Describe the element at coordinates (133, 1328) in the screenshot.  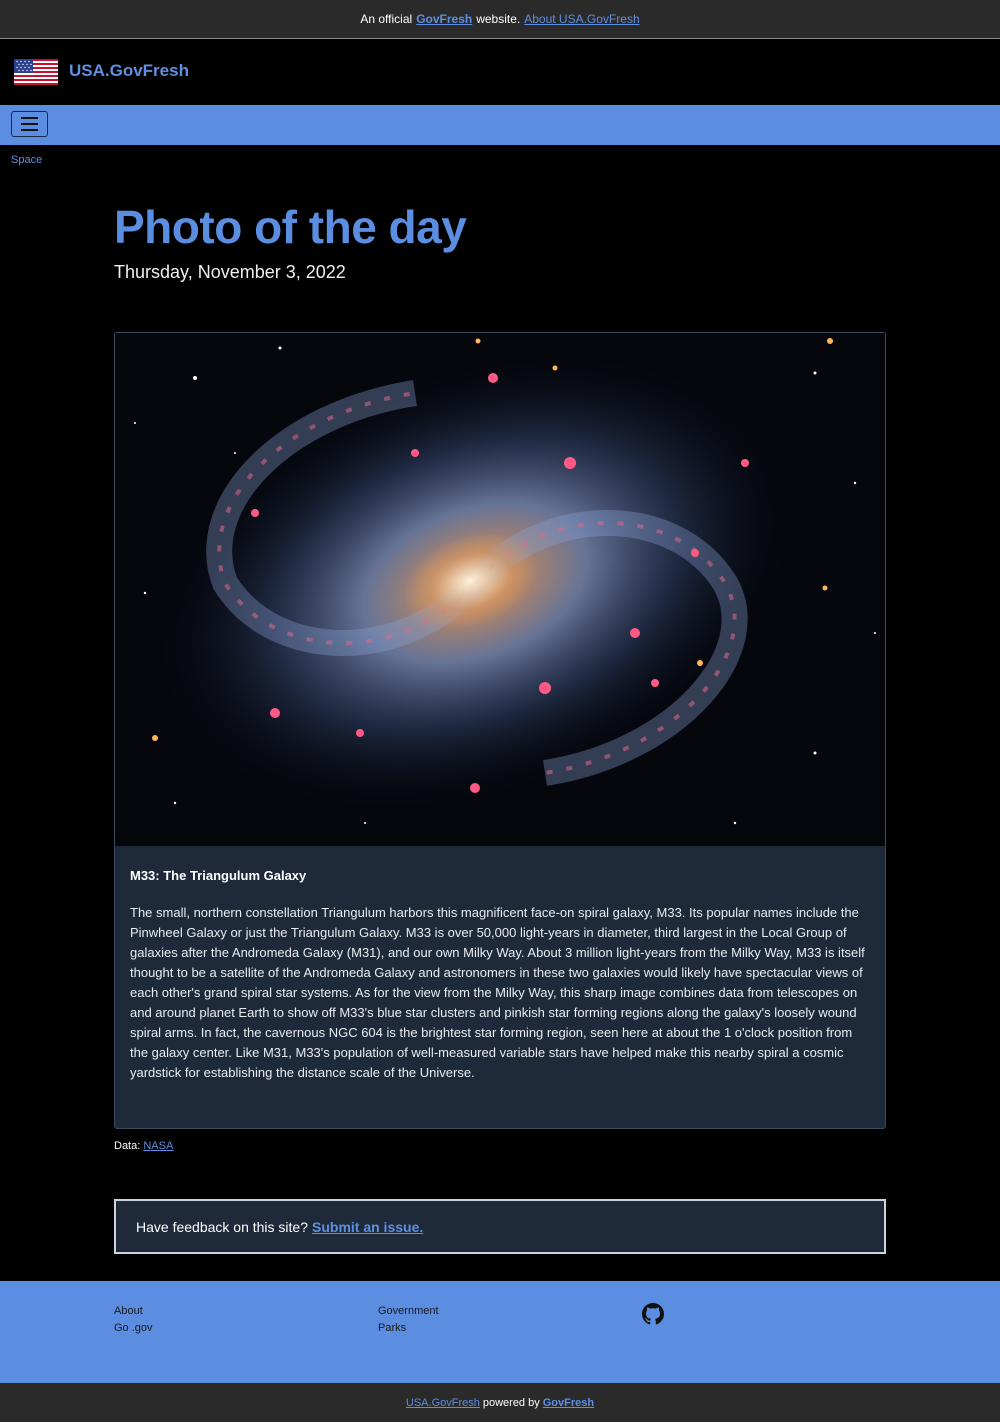
I see `footer-link-go-gov: Go .gov` at that location.